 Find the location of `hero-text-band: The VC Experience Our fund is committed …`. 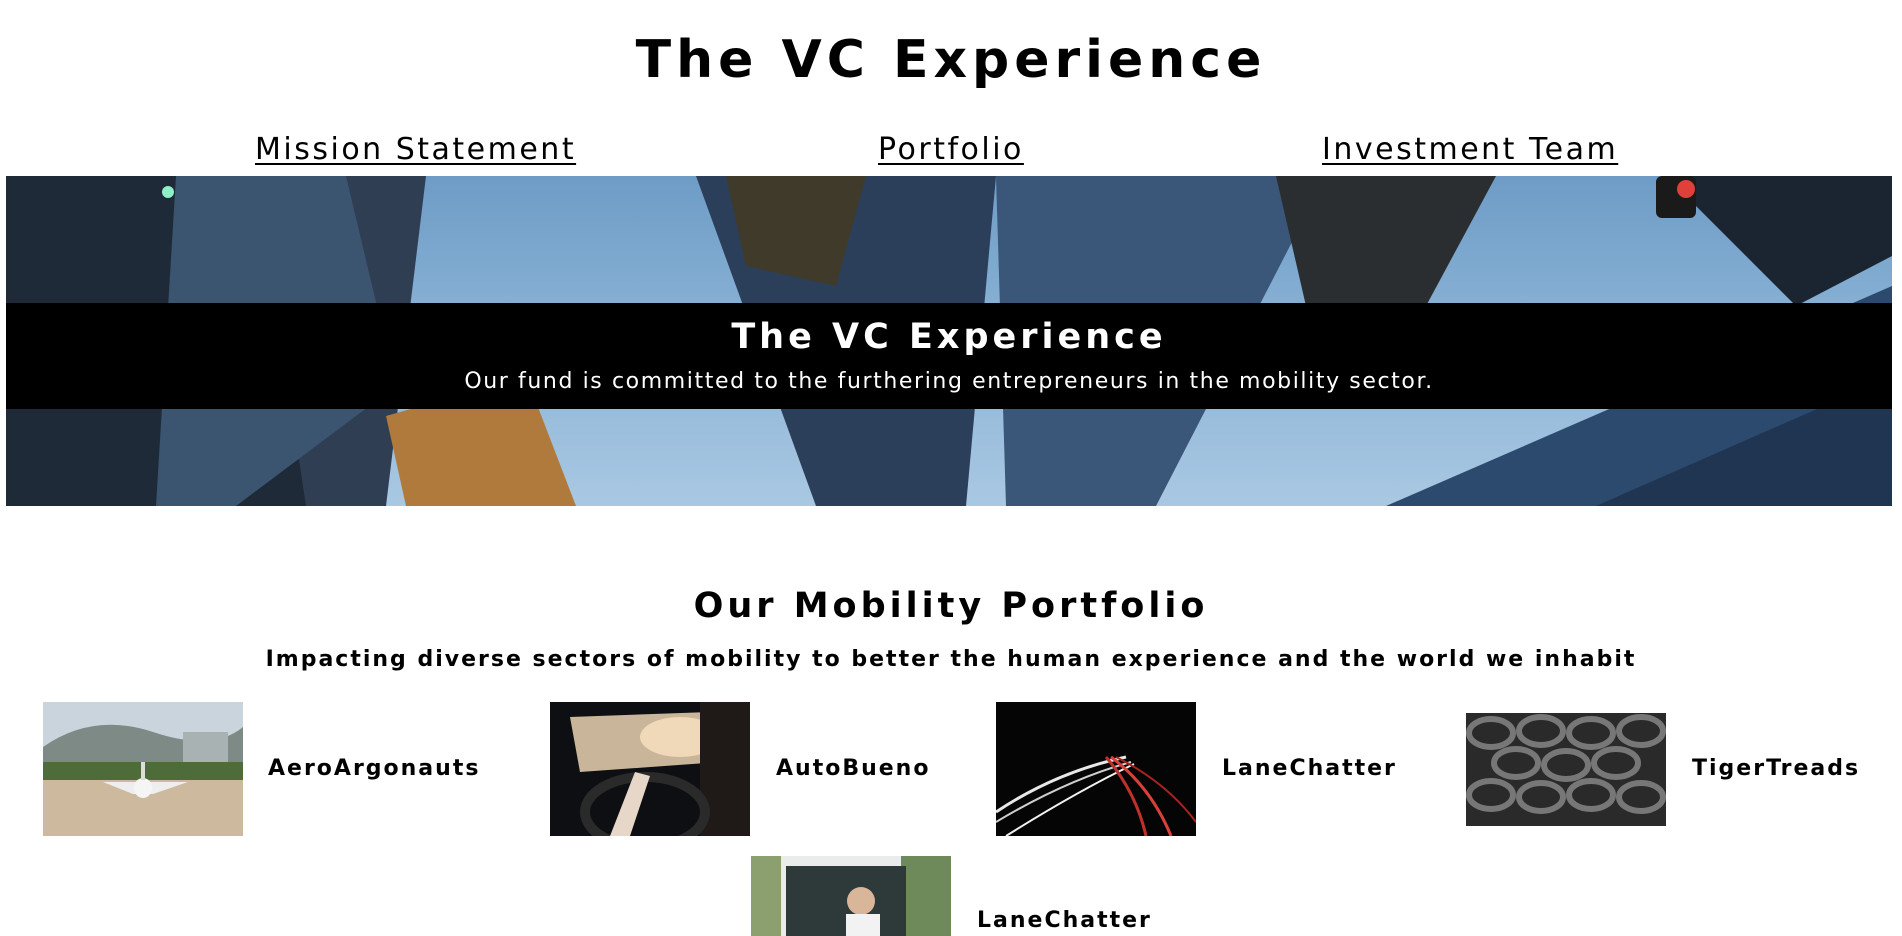

hero-text-band: The VC Experience Our fund is committed … is located at coordinates (949, 356).